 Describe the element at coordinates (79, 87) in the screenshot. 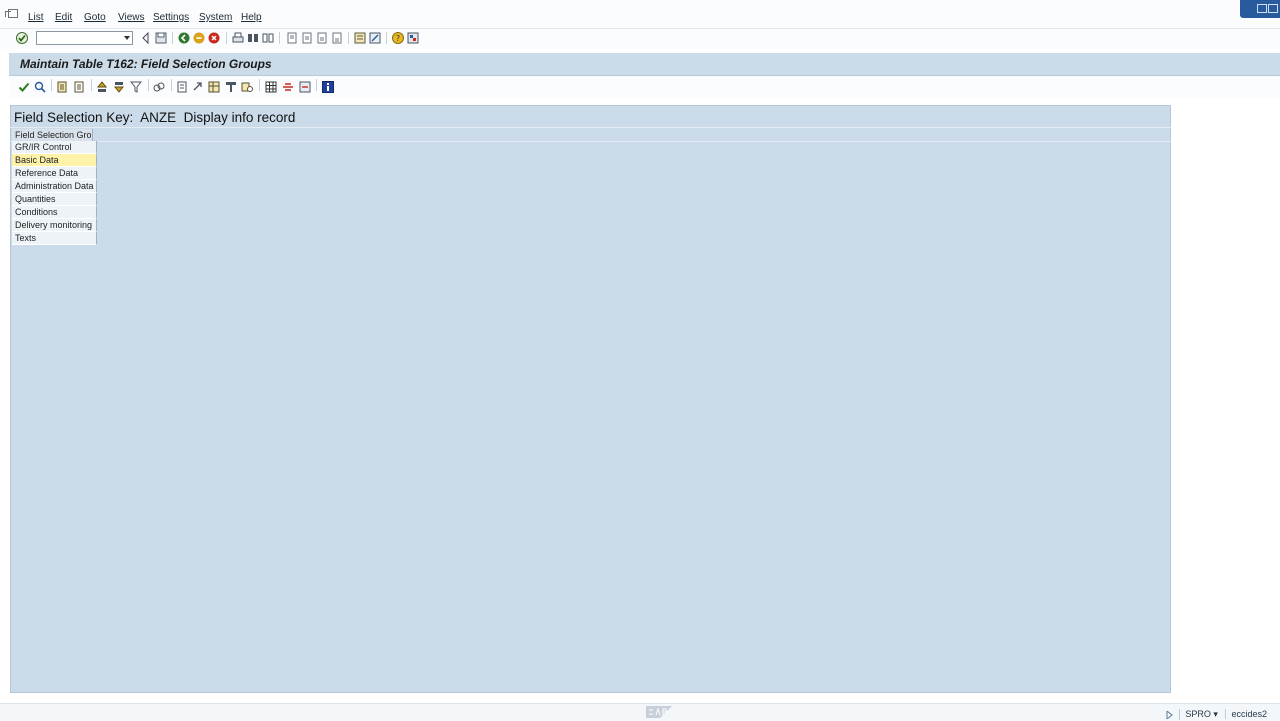

I see `deselect-all-icon` at that location.